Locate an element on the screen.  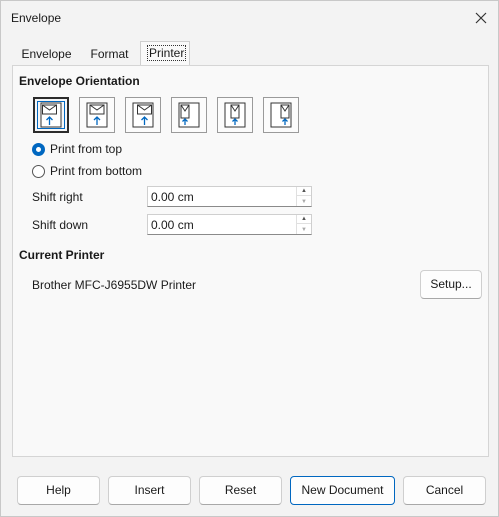
orientation-horizontal-right-button is located at coordinates (143, 115).